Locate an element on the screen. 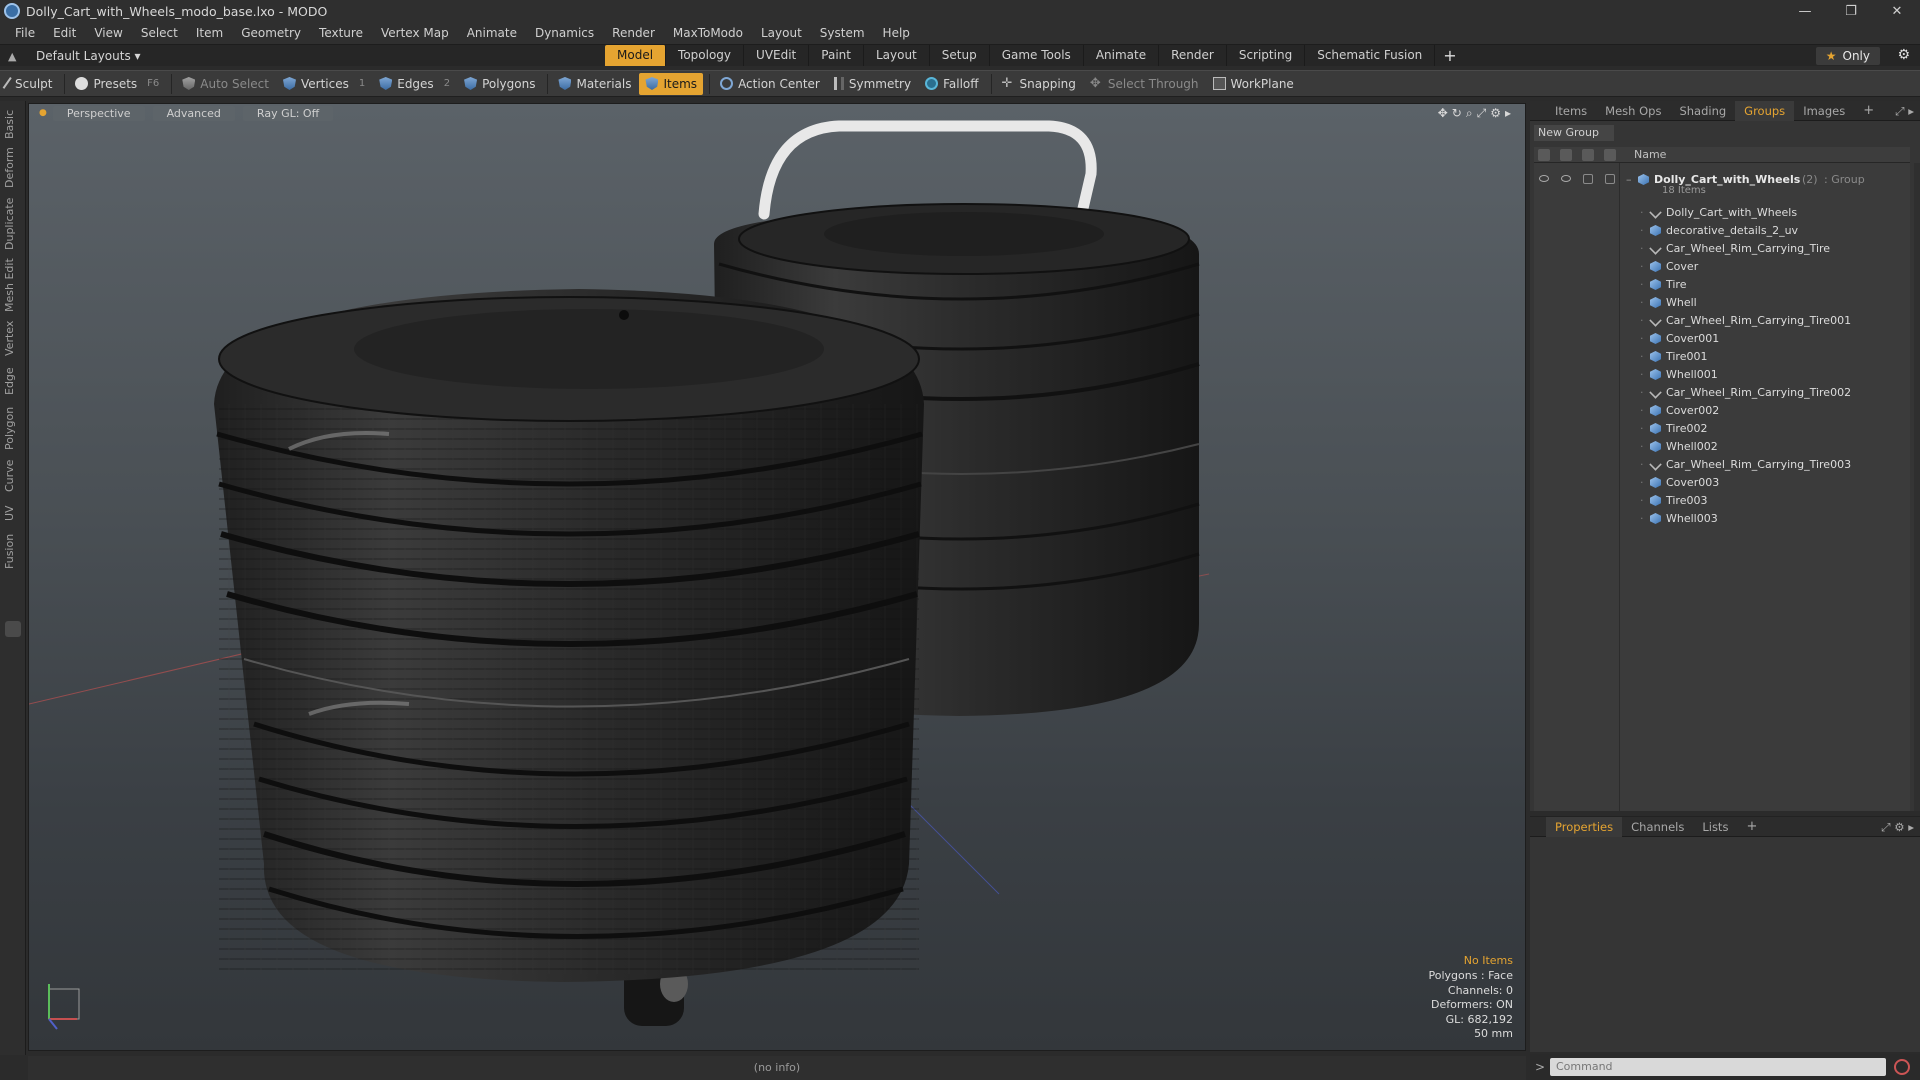 The height and width of the screenshot is (1080, 1920). vtab-fusion: Fusion is located at coordinates (13, 551).